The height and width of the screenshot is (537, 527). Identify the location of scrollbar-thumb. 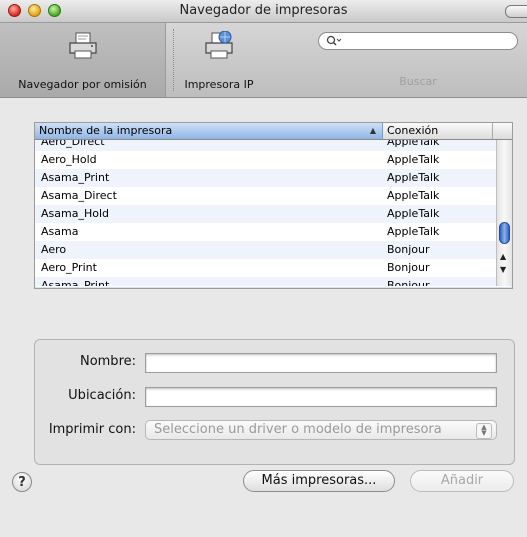
(504, 233).